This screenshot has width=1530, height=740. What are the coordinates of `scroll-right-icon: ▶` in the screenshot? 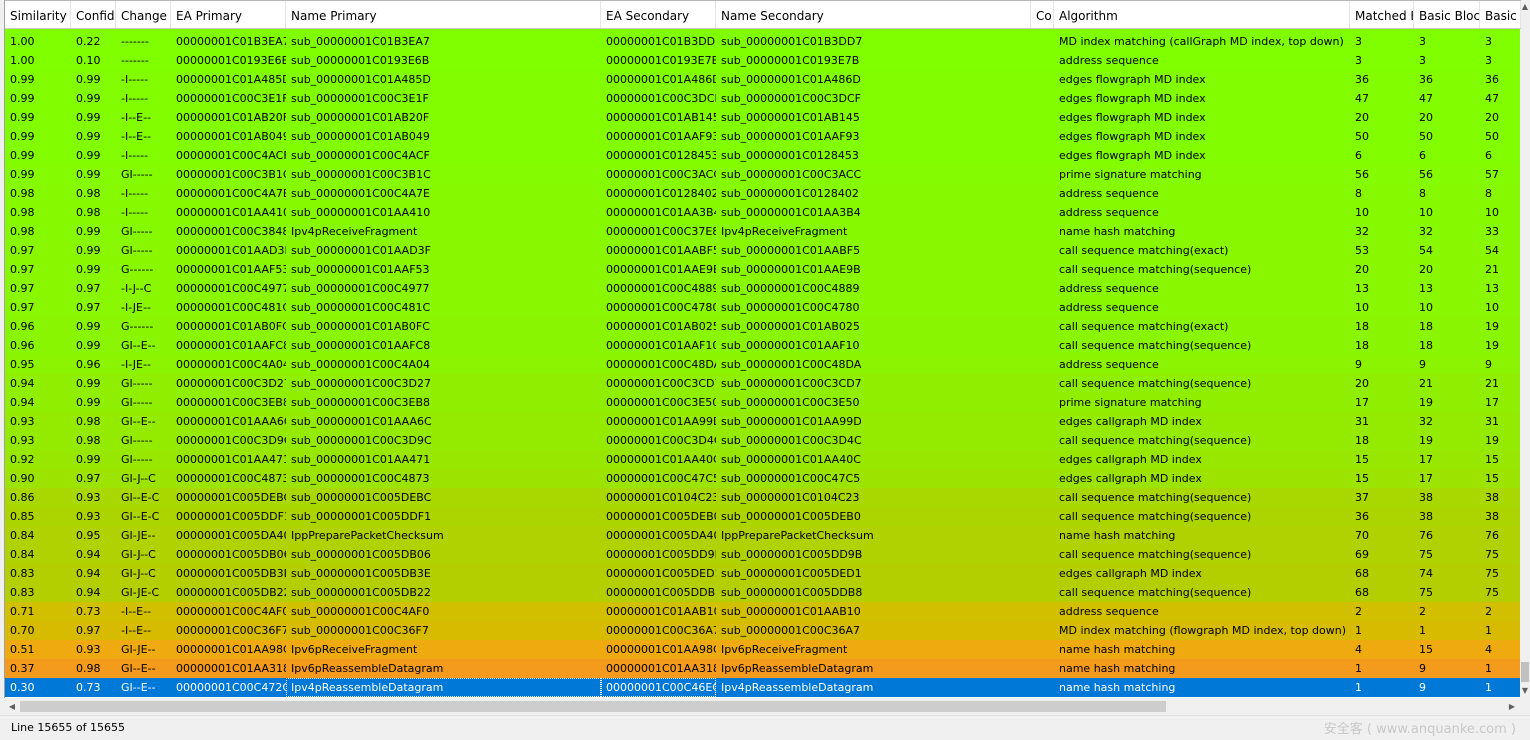 It's located at (1512, 706).